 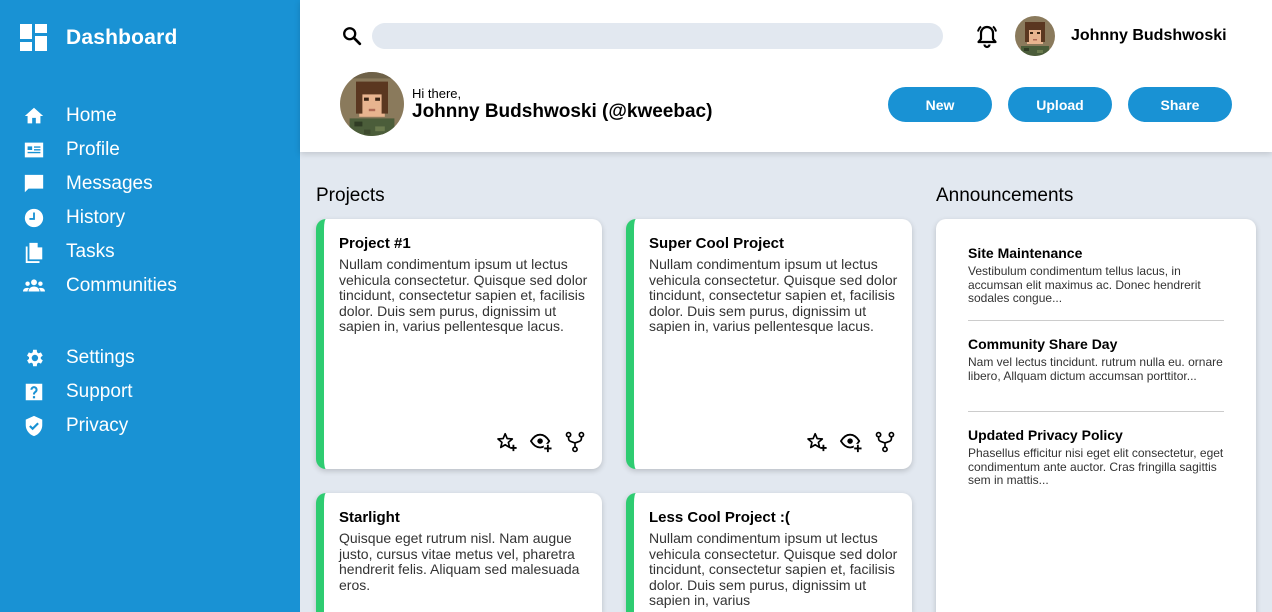 I want to click on clock-icon, so click(x=34, y=218).